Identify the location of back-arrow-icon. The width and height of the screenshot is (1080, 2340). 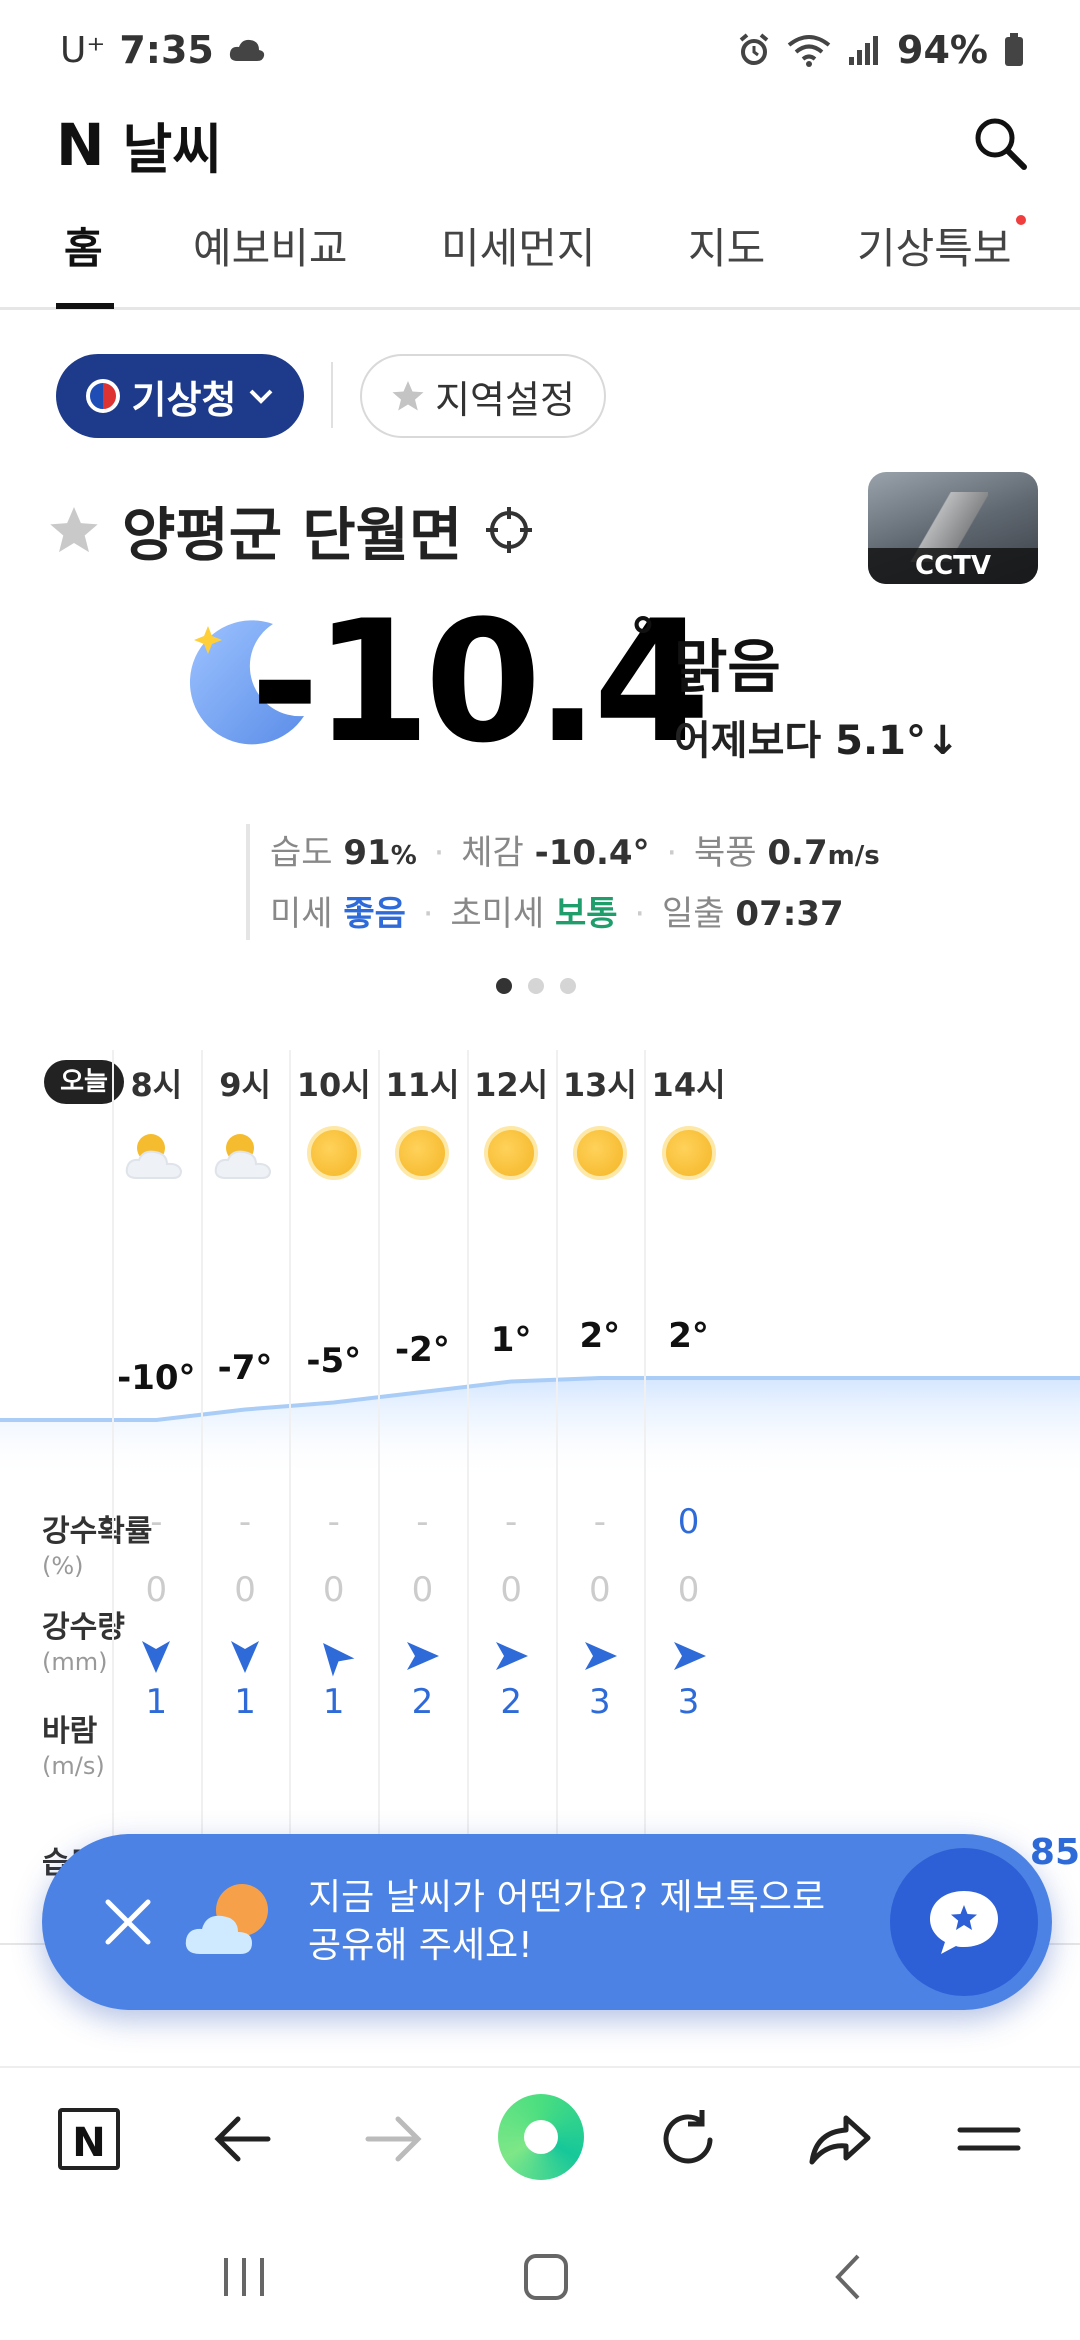
(243, 2139).